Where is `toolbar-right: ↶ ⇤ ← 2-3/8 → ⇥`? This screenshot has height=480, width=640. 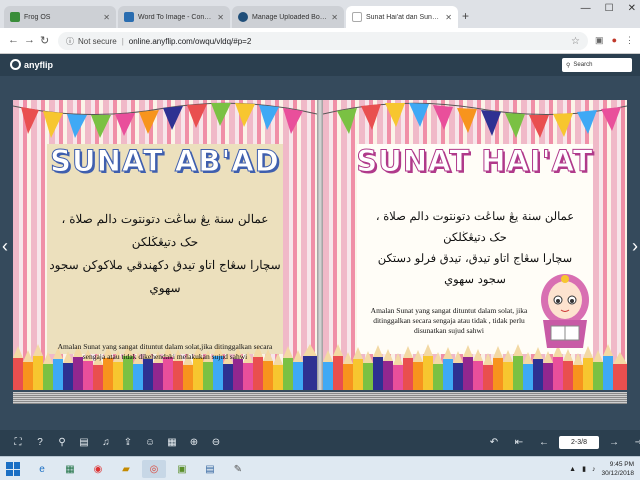 toolbar-right: ↶ ⇤ ← 2-3/8 → ⇥ is located at coordinates (562, 442).